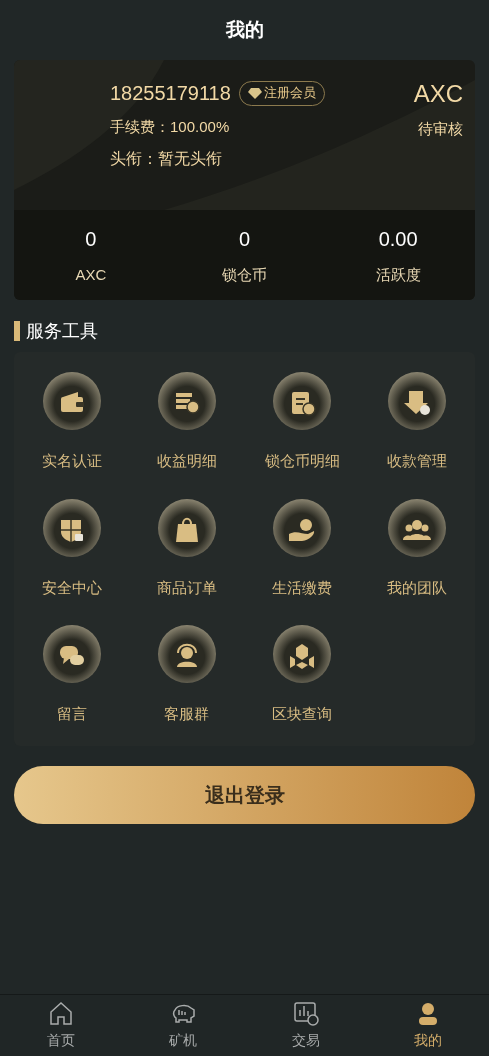  I want to click on tool-label: 商品订单, so click(186, 587).